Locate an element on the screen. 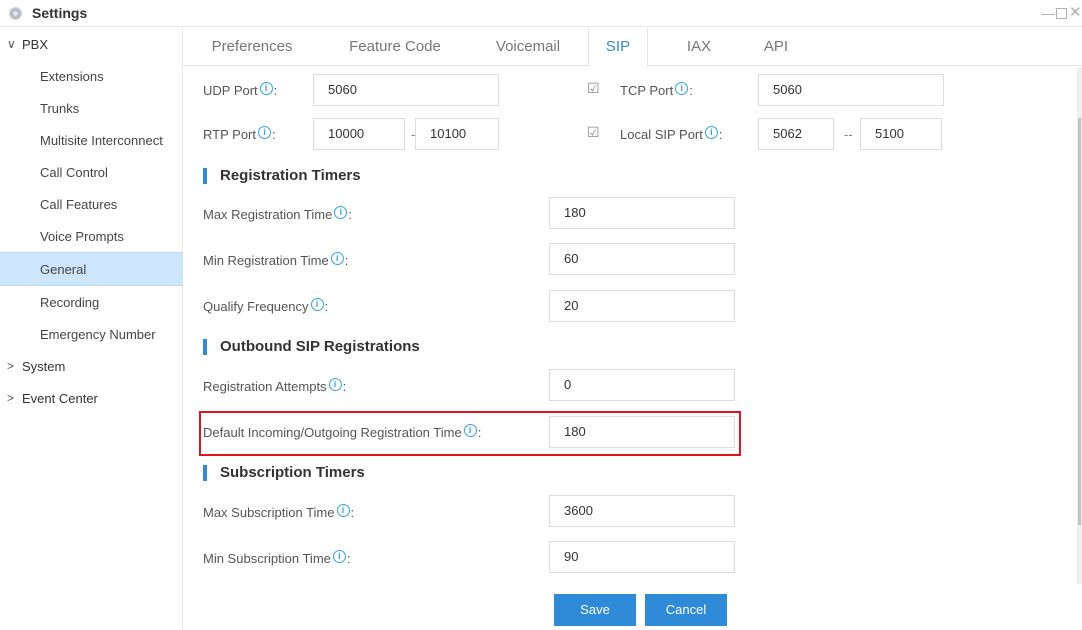 The image size is (1082, 630). max-subscription-time-label: Max Subscription Time i : is located at coordinates (279, 512).